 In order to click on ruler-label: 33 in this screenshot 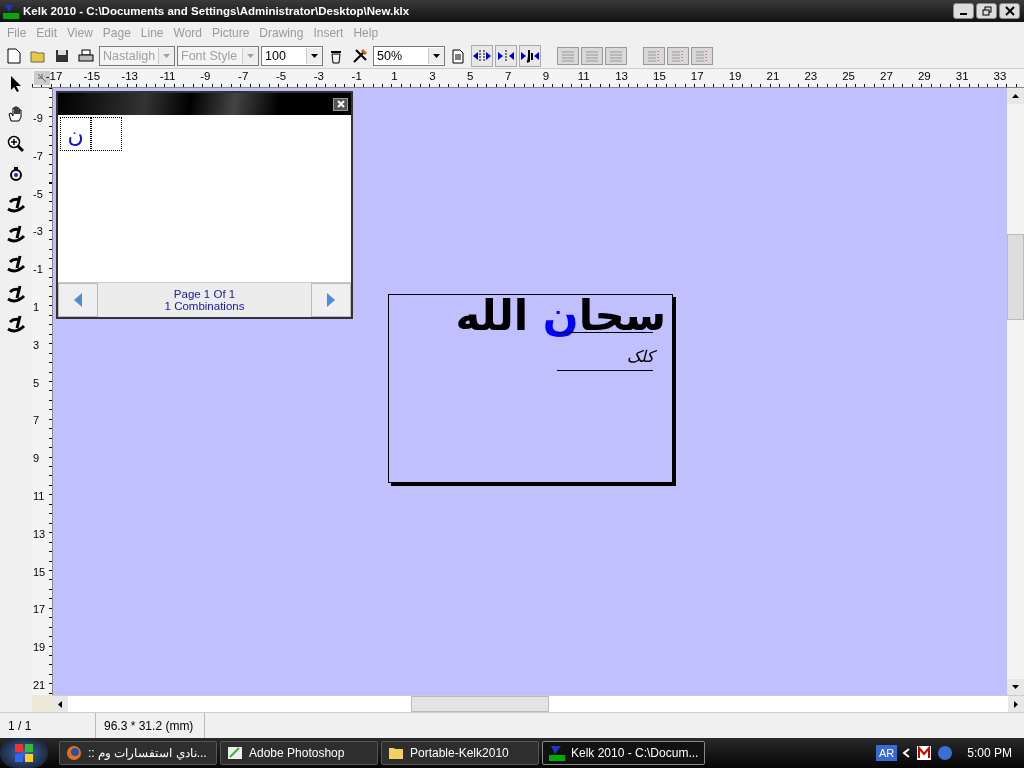, I will do `click(1000, 76)`.